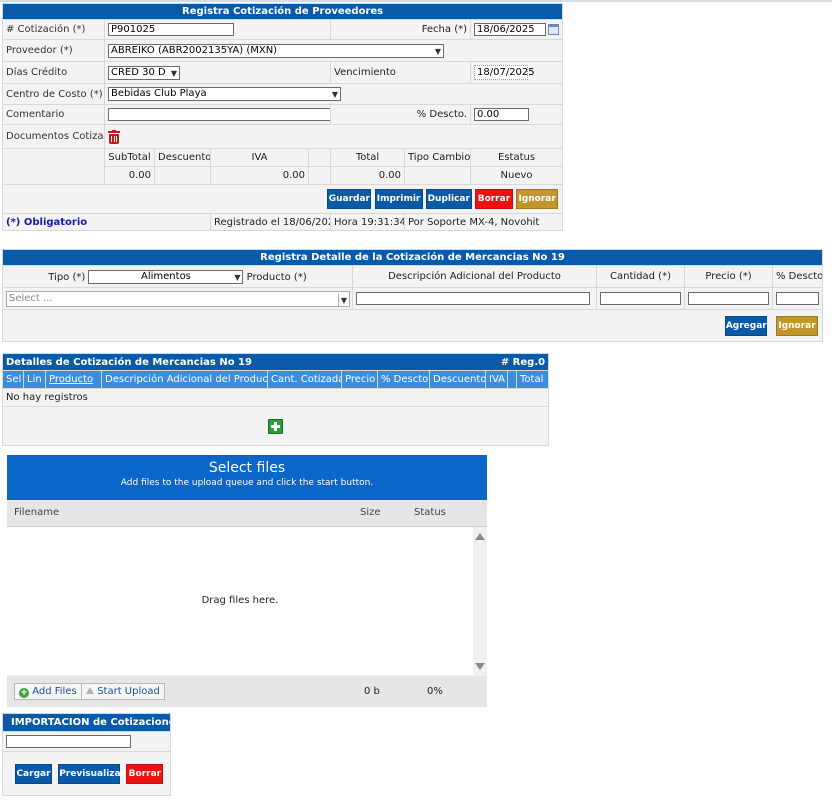 The image size is (832, 803). I want to click on add-row-icon, so click(276, 426).